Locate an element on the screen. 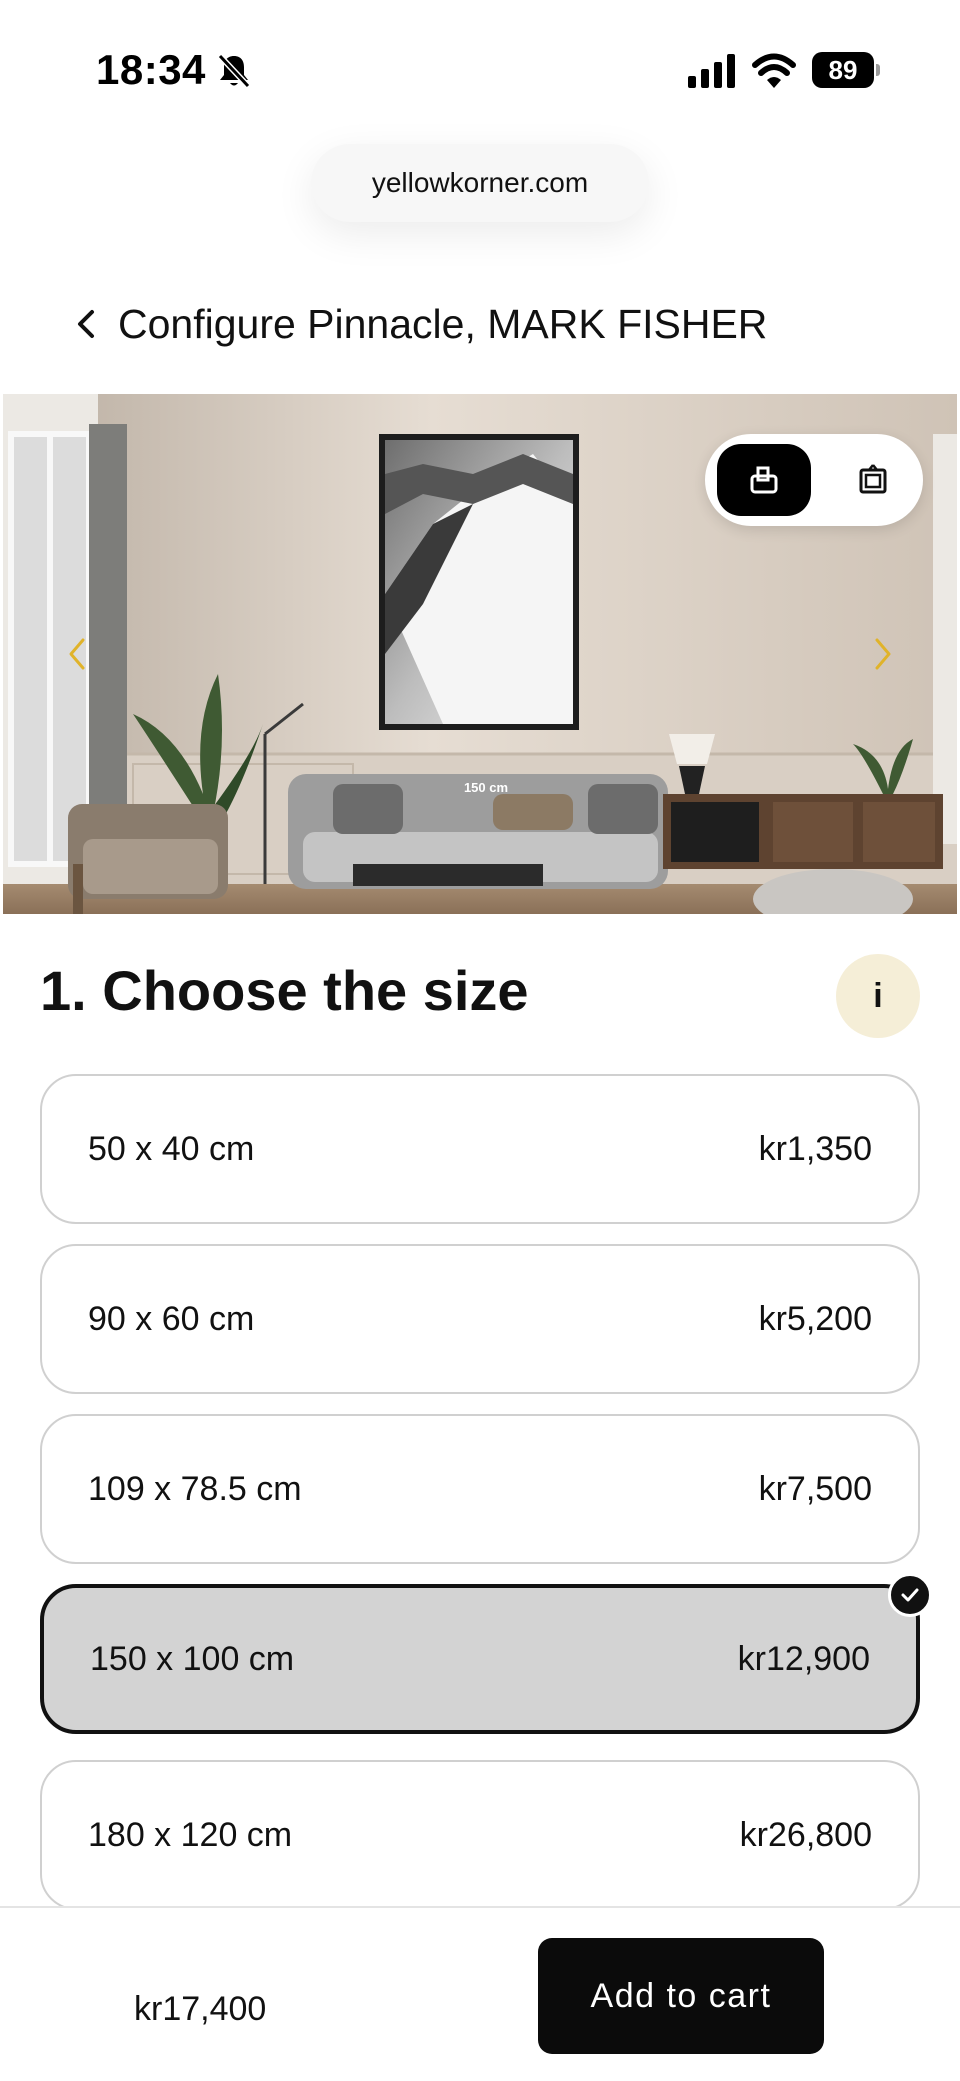 The image size is (960, 2081). battery-level: 89 is located at coordinates (843, 70).